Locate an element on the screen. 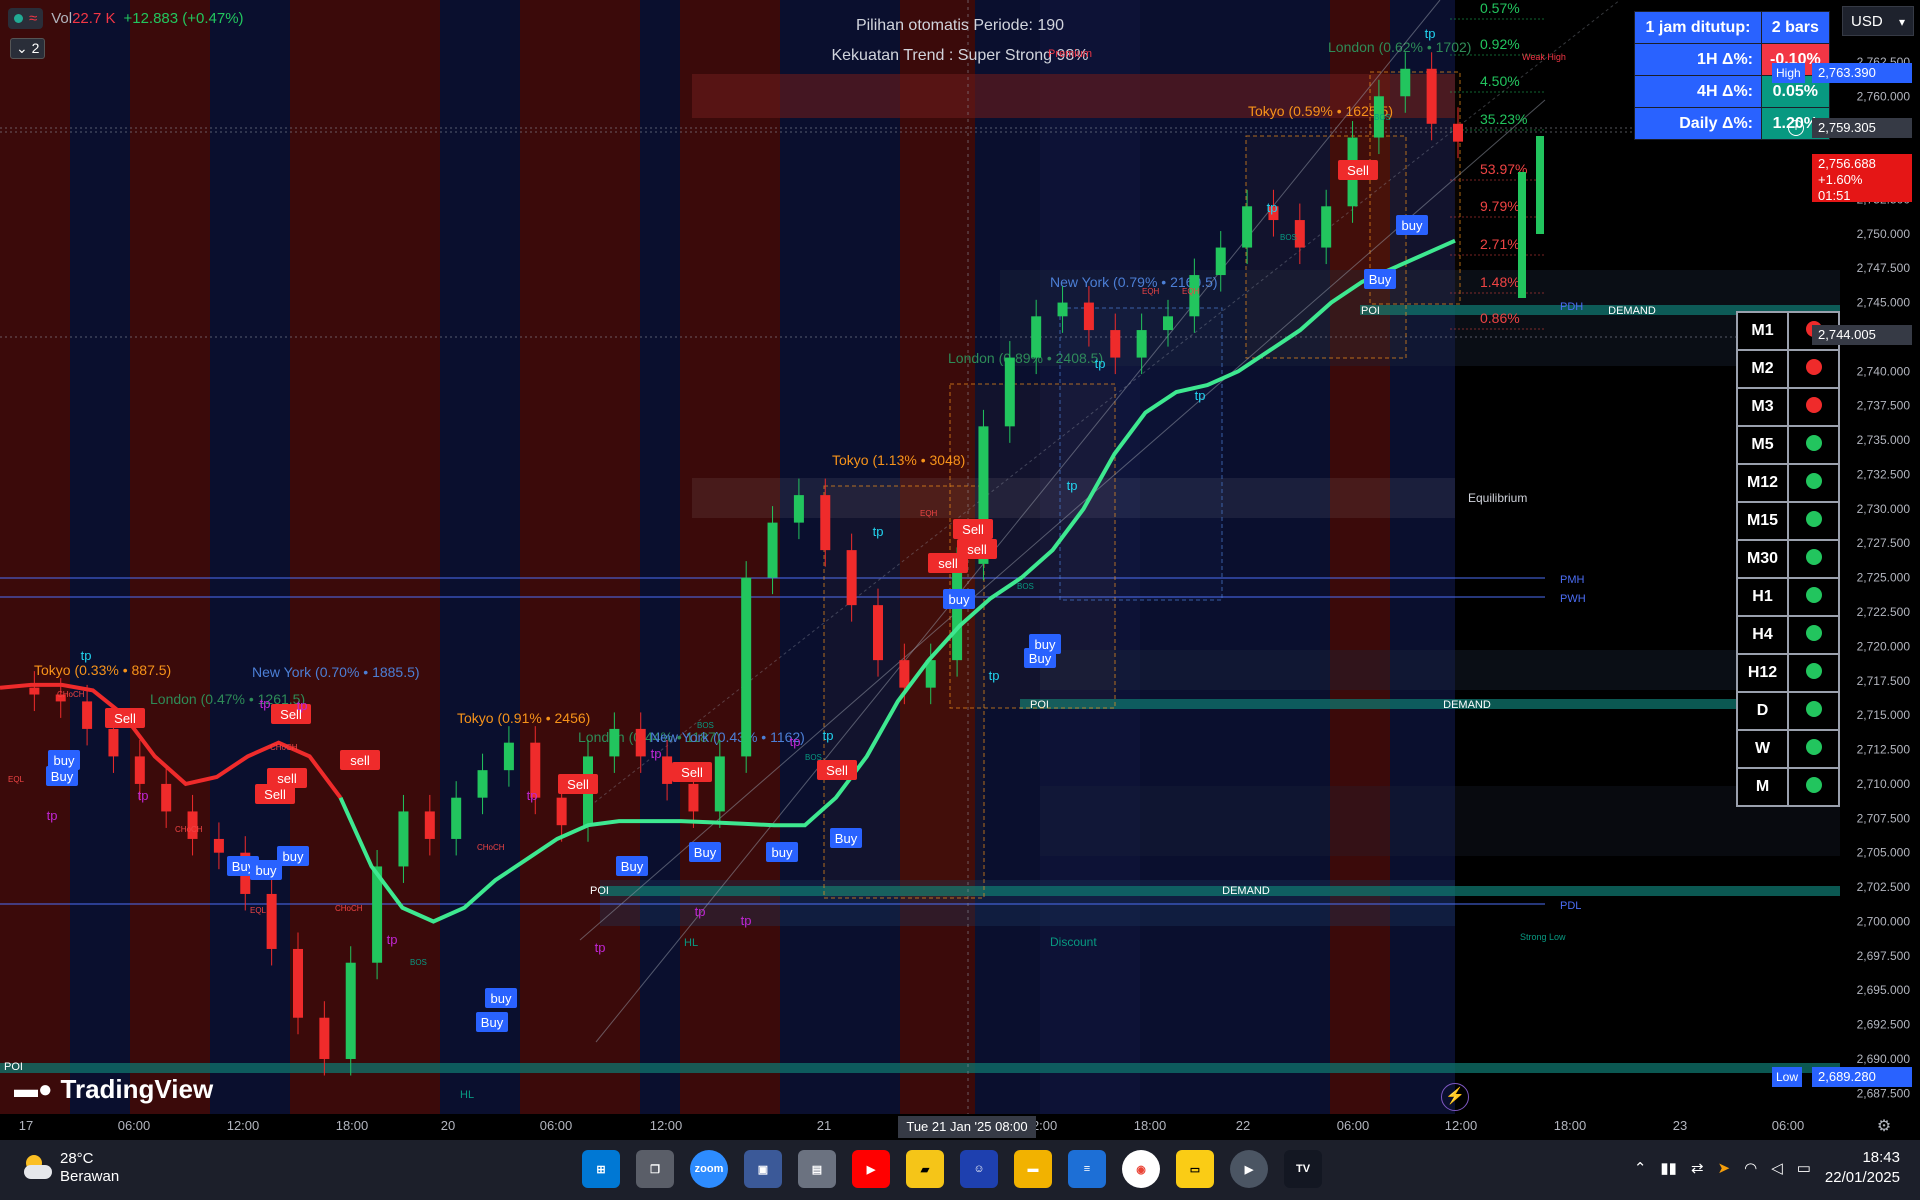 The width and height of the screenshot is (1920, 1200). file-explorer-icon: ▬ is located at coordinates (1033, 1169).